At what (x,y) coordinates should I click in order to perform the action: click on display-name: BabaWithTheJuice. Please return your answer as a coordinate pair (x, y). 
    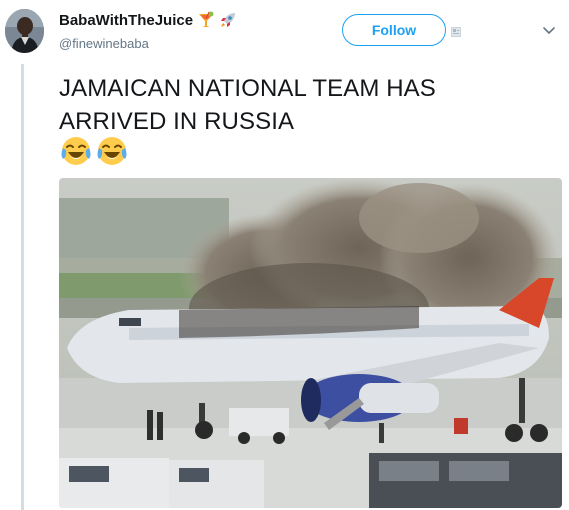
    Looking at the image, I should click on (126, 20).